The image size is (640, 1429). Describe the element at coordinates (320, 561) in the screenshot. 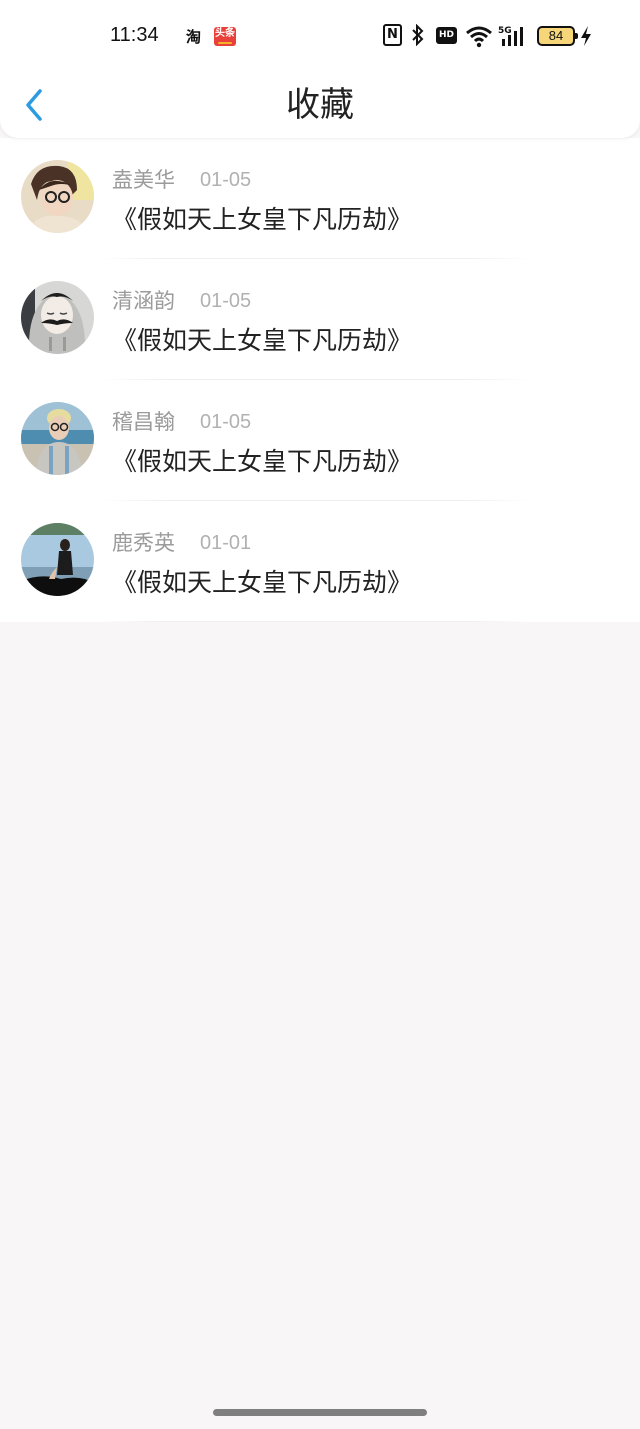

I see `favorite-item: 鹿秀英 01-01 《假如天上女皇下凡历劫》` at that location.